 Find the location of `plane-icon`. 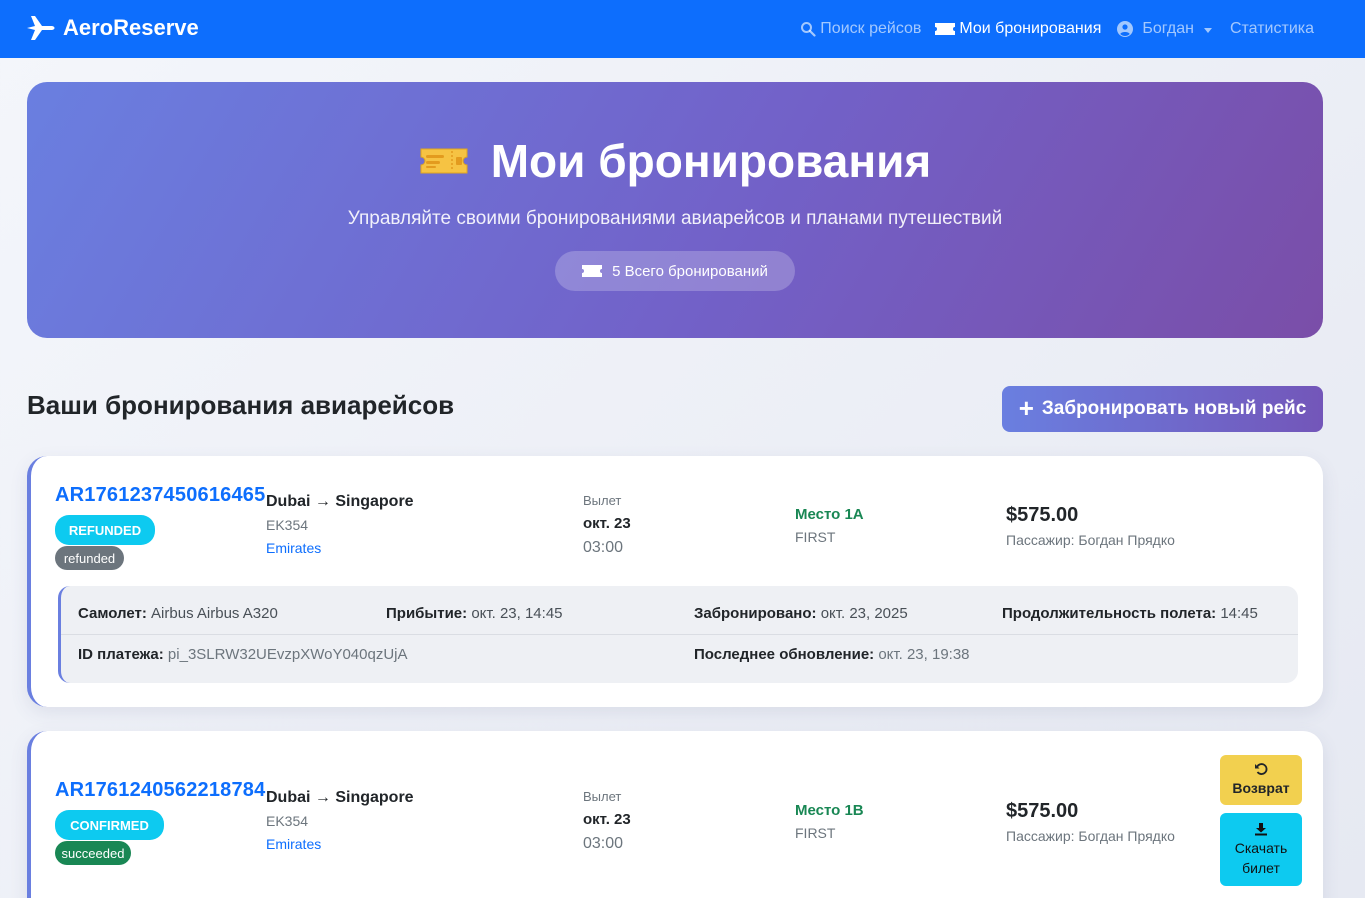

plane-icon is located at coordinates (41, 28).